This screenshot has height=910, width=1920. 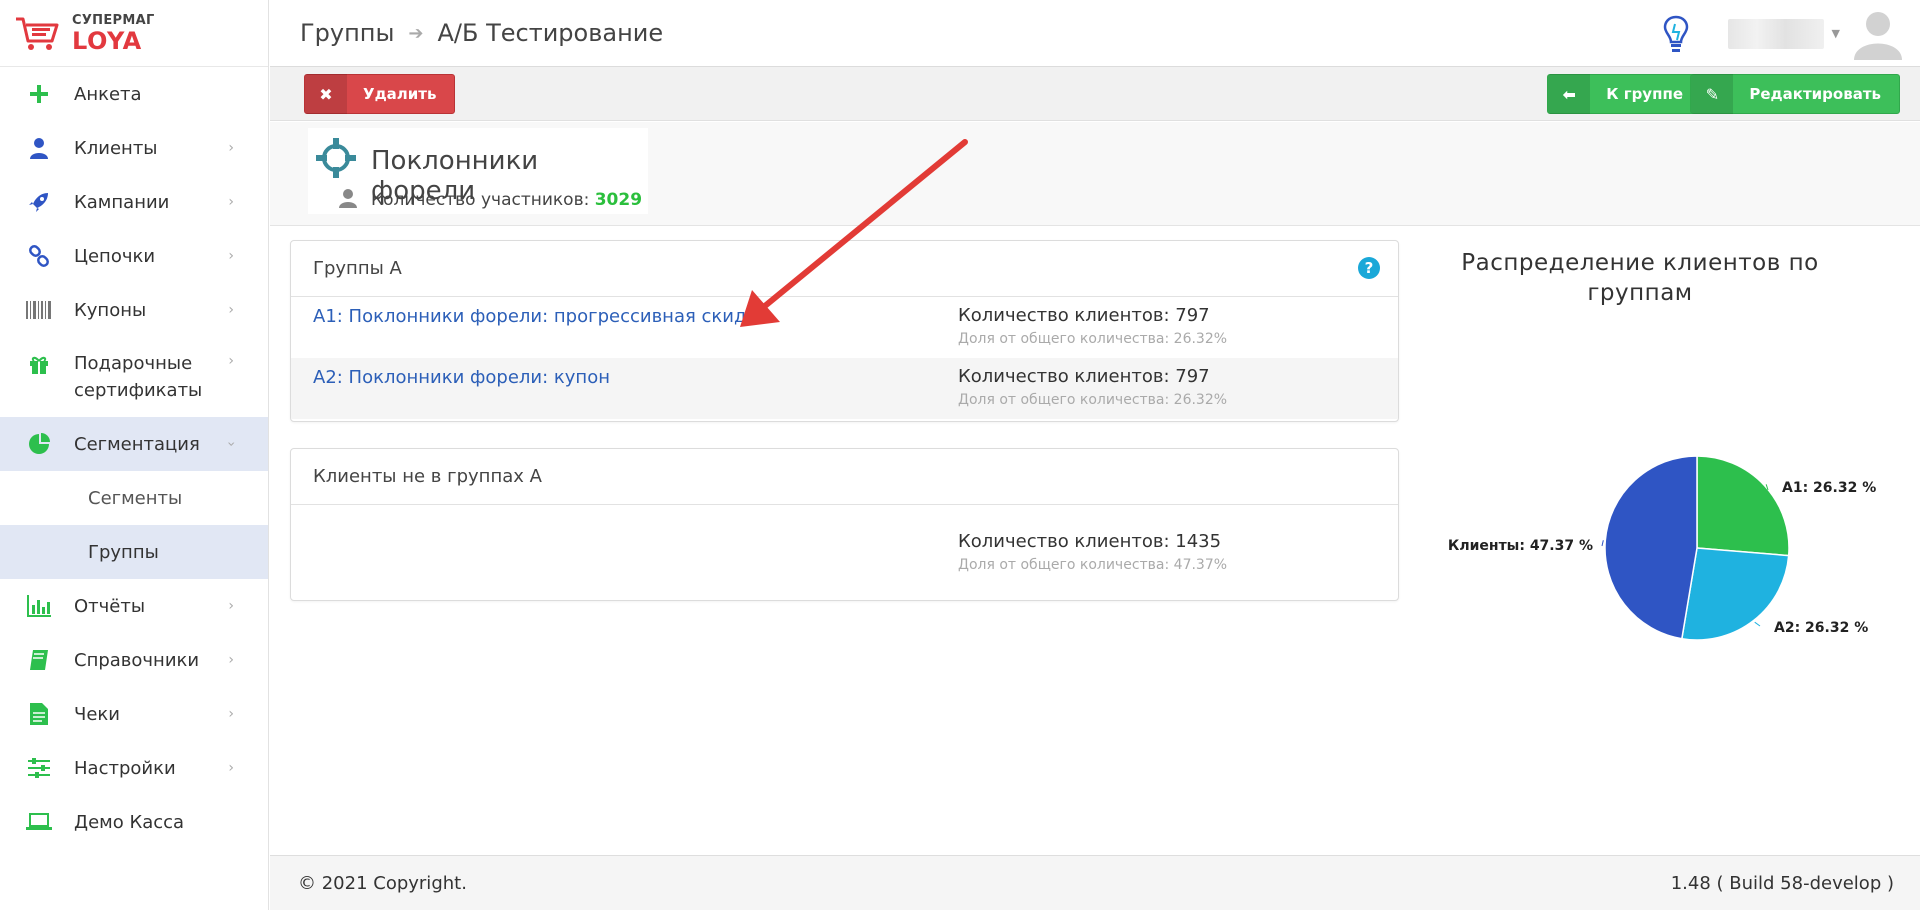 I want to click on client-share: Доля от общего количества: 47.37%, so click(x=1093, y=565).